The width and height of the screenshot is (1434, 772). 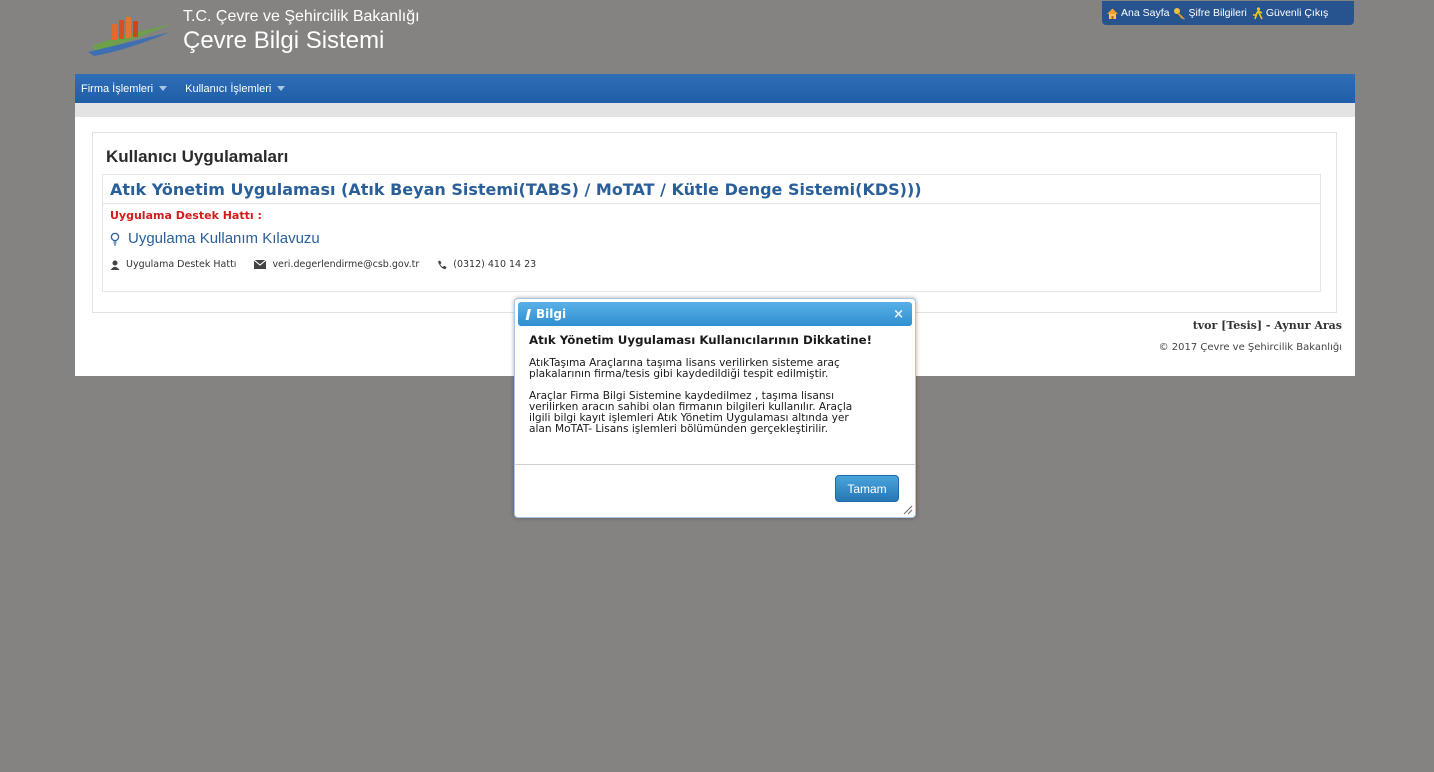 What do you see at coordinates (715, 464) in the screenshot?
I see `dialog-divider` at bounding box center [715, 464].